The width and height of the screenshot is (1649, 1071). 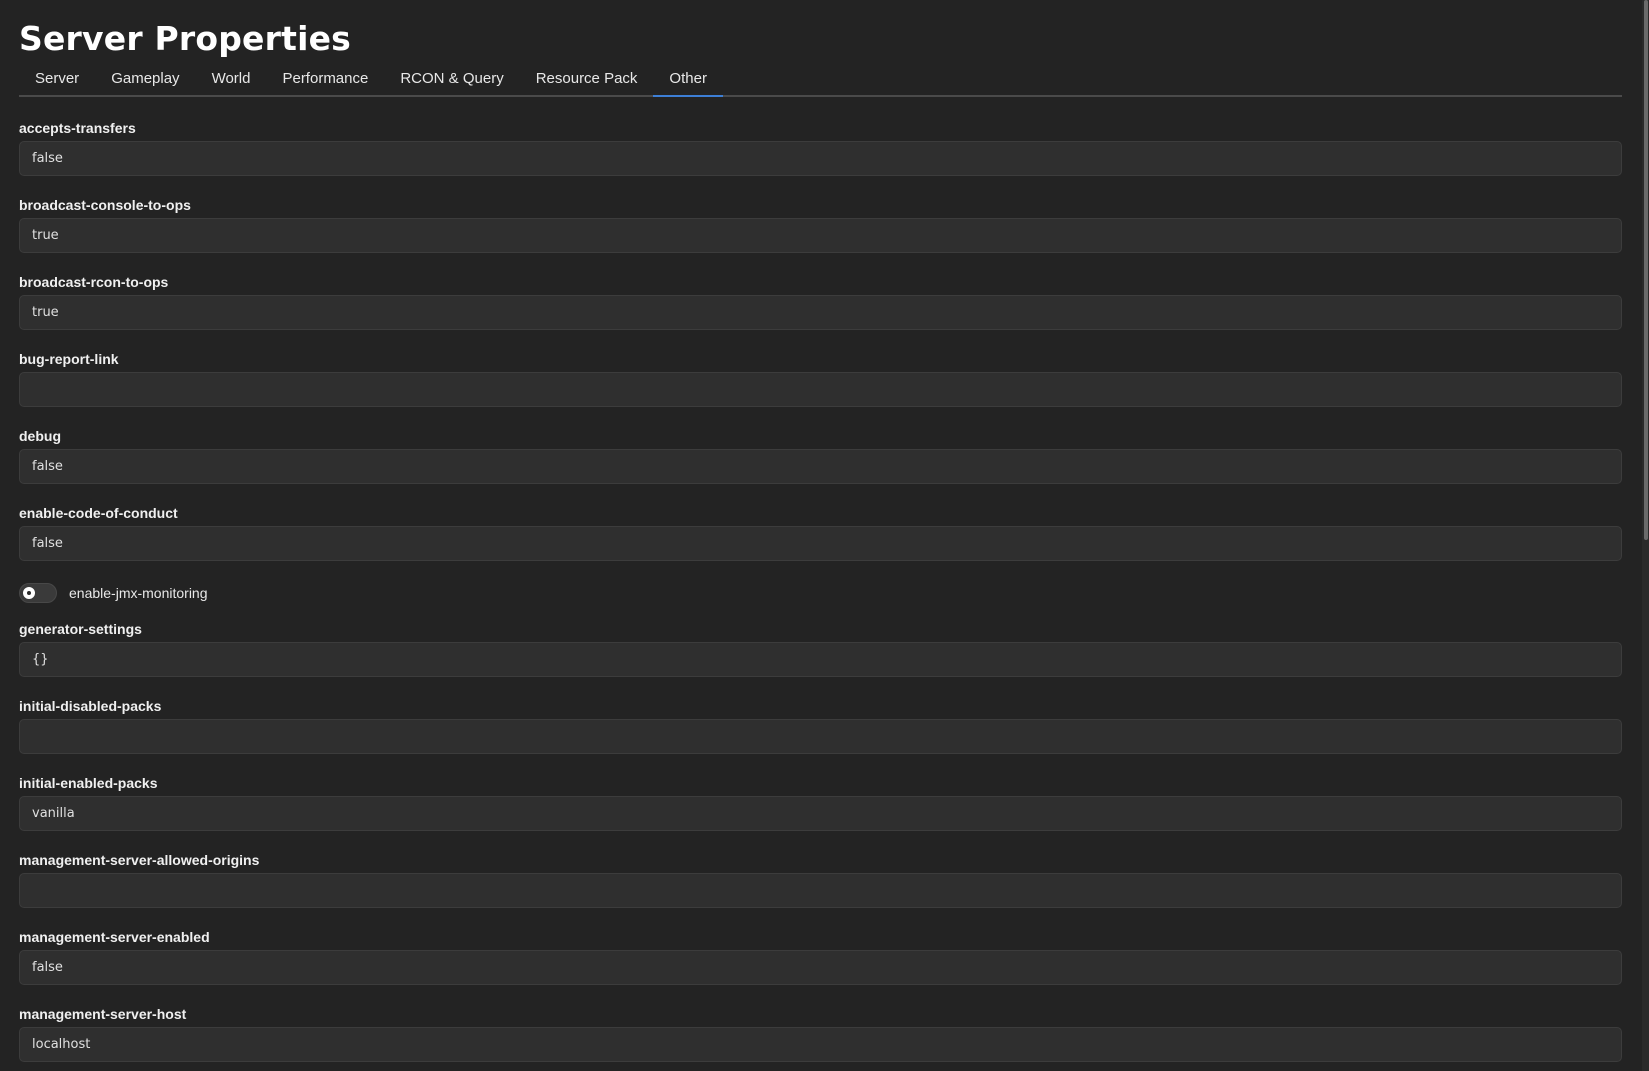 I want to click on field-initial-enabled-packs: initial-enabled-packs, so click(x=820, y=811).